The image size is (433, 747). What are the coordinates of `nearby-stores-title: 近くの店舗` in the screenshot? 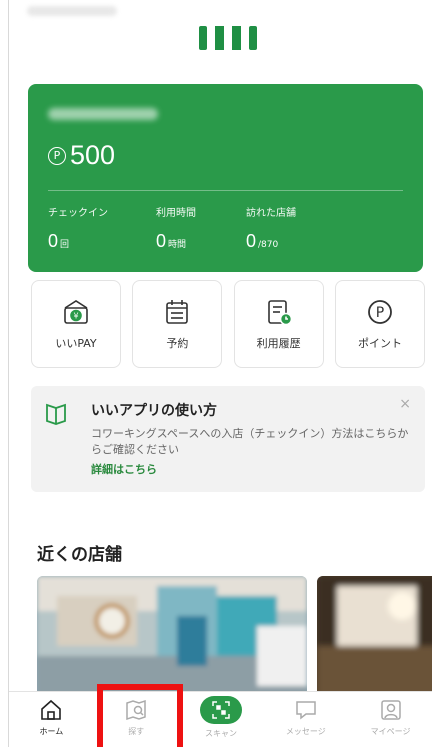 It's located at (79, 555).